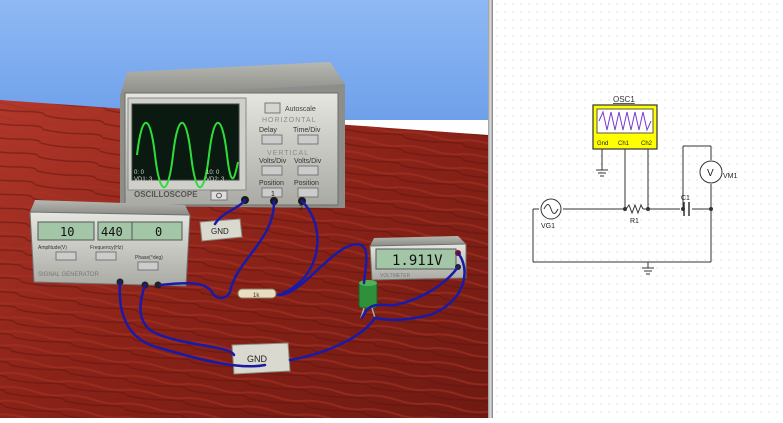  What do you see at coordinates (149, 258) in the screenshot?
I see `phase-label: Phase(°deg)` at bounding box center [149, 258].